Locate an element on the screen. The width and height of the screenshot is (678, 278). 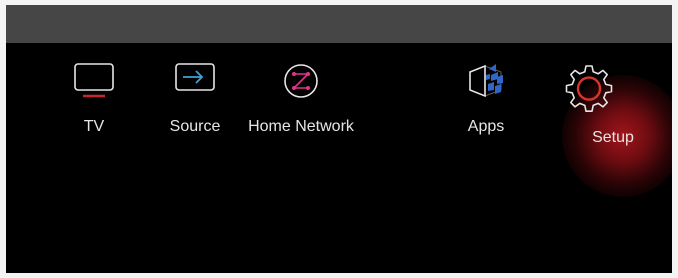
source-icon is located at coordinates (195, 81).